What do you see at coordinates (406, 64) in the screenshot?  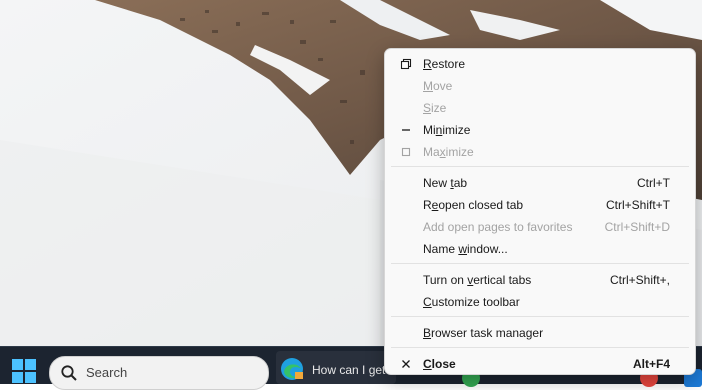 I see `restore-icon` at bounding box center [406, 64].